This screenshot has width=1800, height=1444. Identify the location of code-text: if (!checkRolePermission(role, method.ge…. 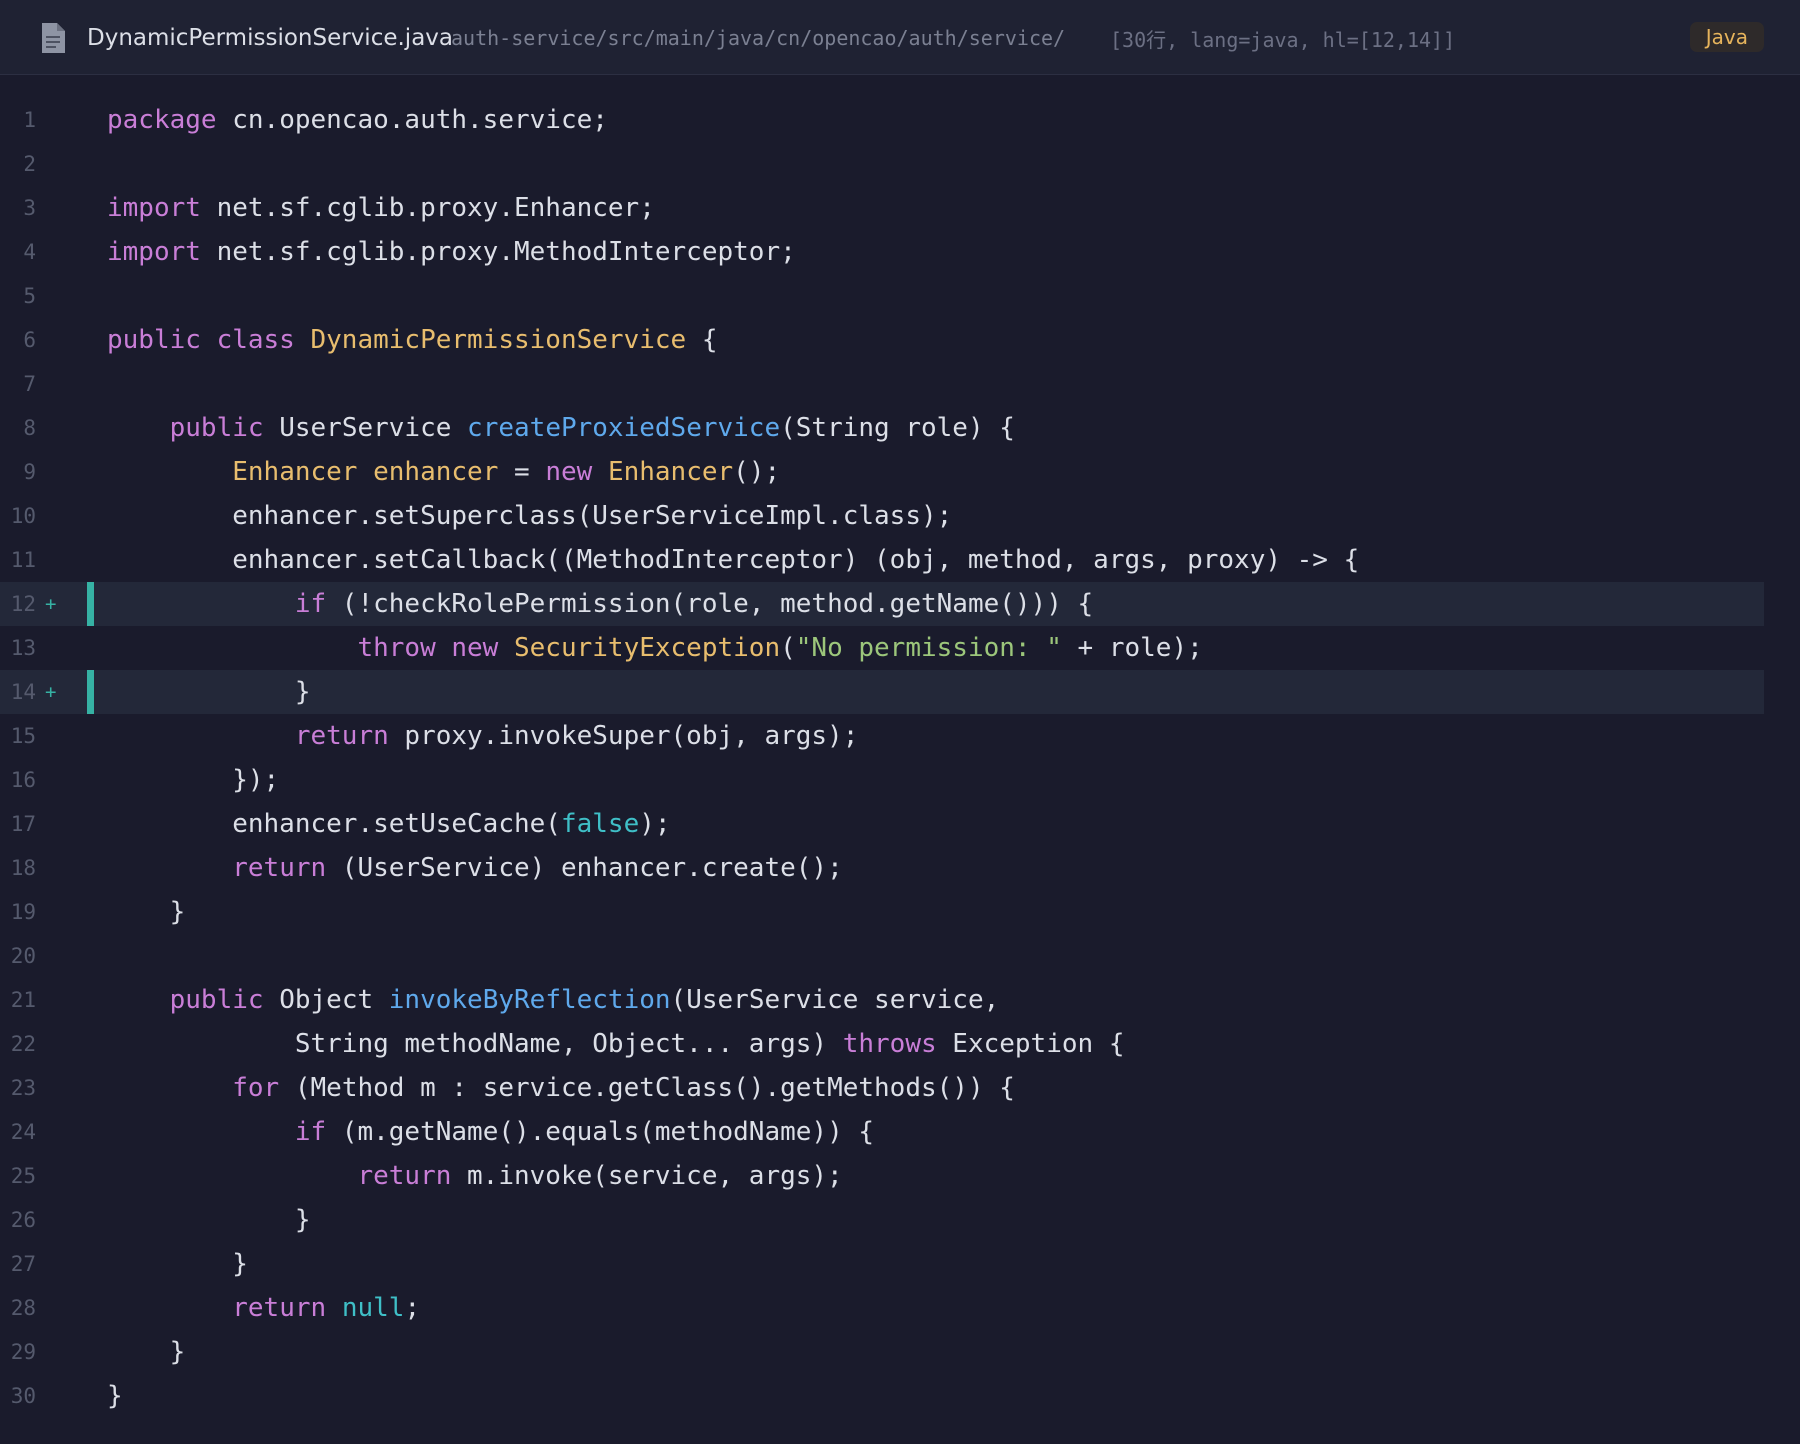
(600, 604).